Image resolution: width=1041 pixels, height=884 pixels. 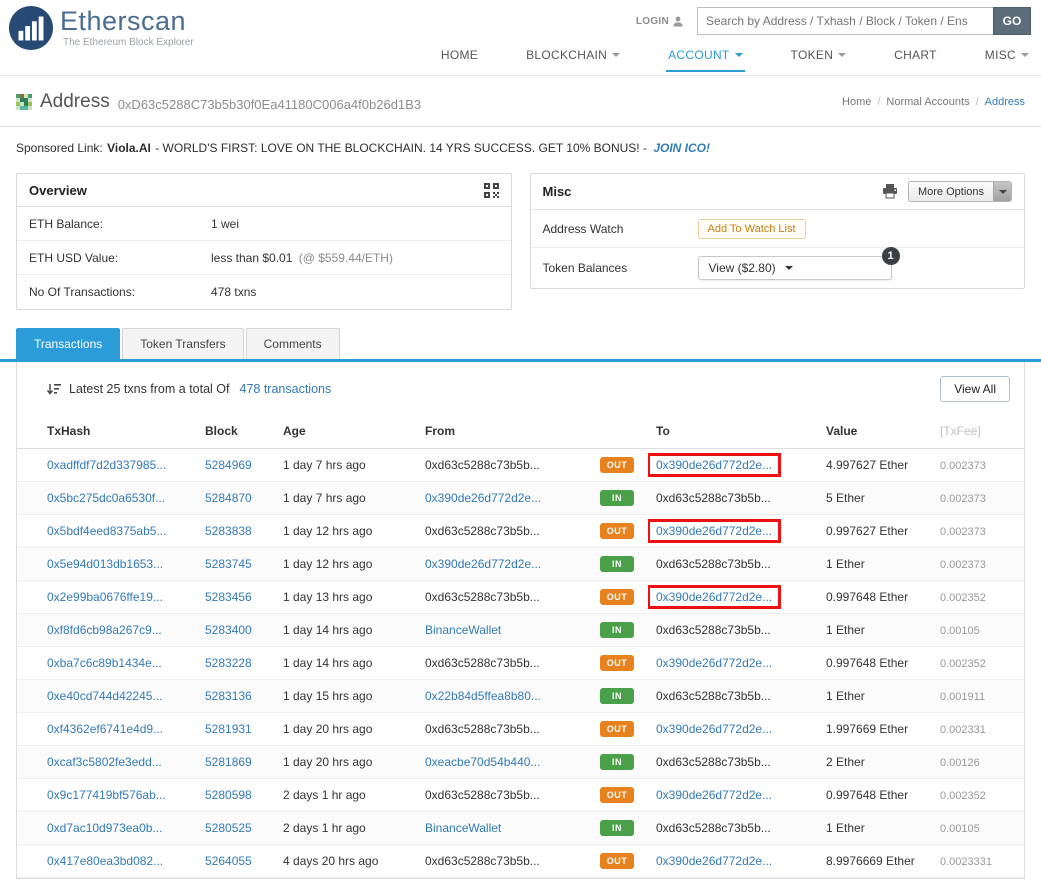 I want to click on tab-transactions: Transactions, so click(x=68, y=343).